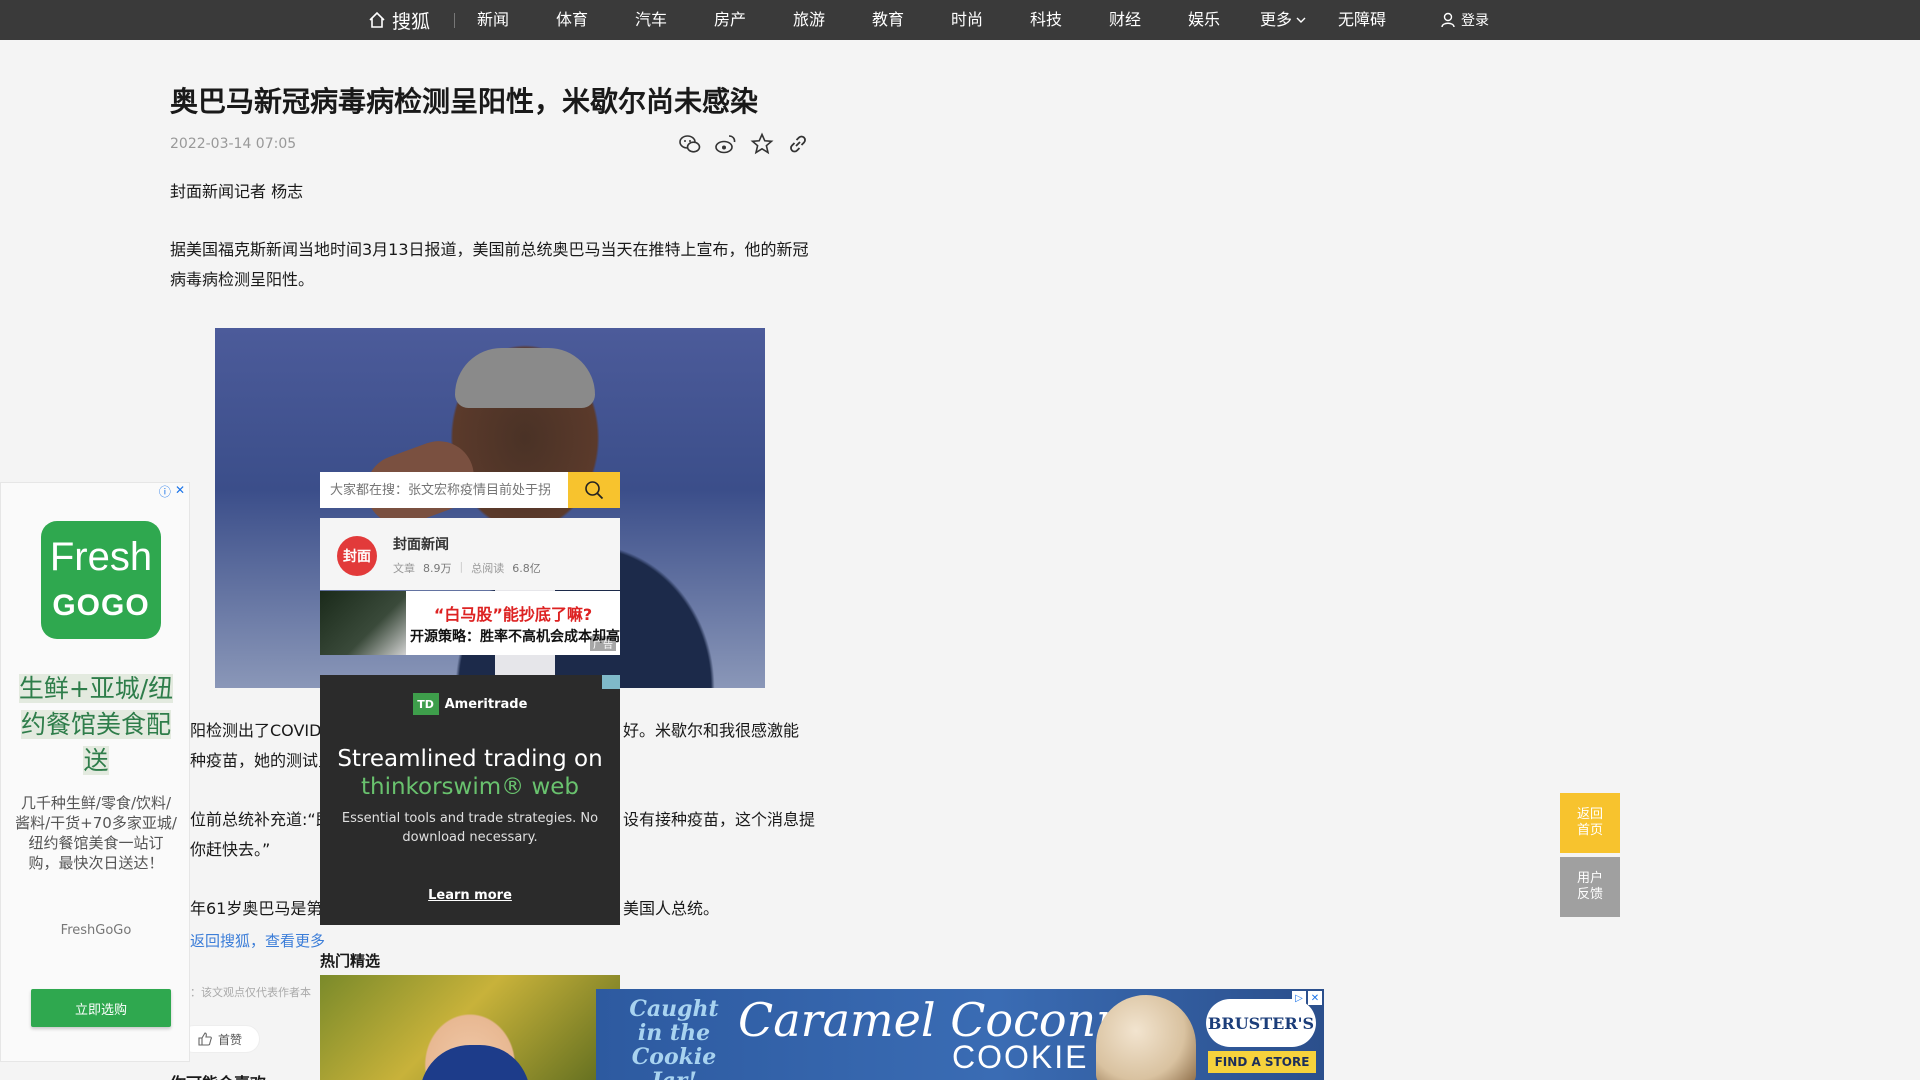 Image resolution: width=1920 pixels, height=1080 pixels. I want to click on td-headline-line2: thinkorswim® web, so click(470, 787).